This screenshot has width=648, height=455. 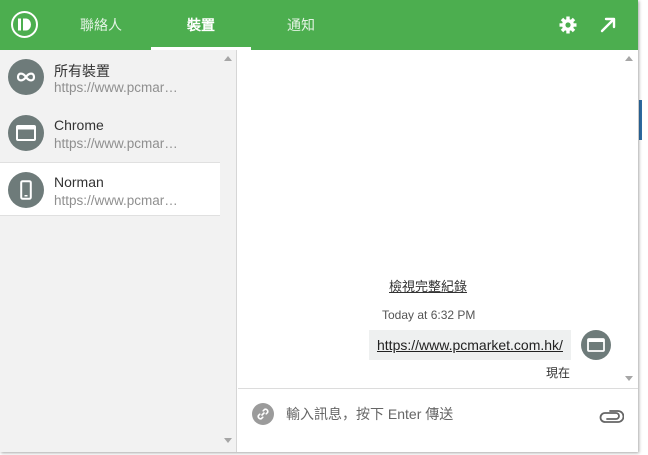 What do you see at coordinates (24, 24) in the screenshot?
I see `pushbullet-logo-icon` at bounding box center [24, 24].